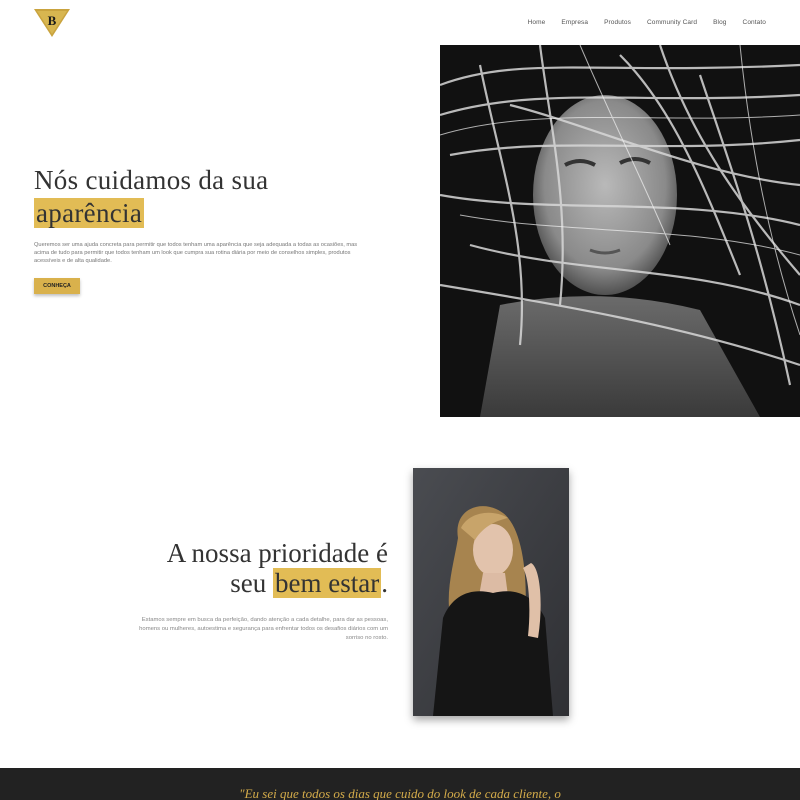  I want to click on nav-empresa: Empresa, so click(574, 22).